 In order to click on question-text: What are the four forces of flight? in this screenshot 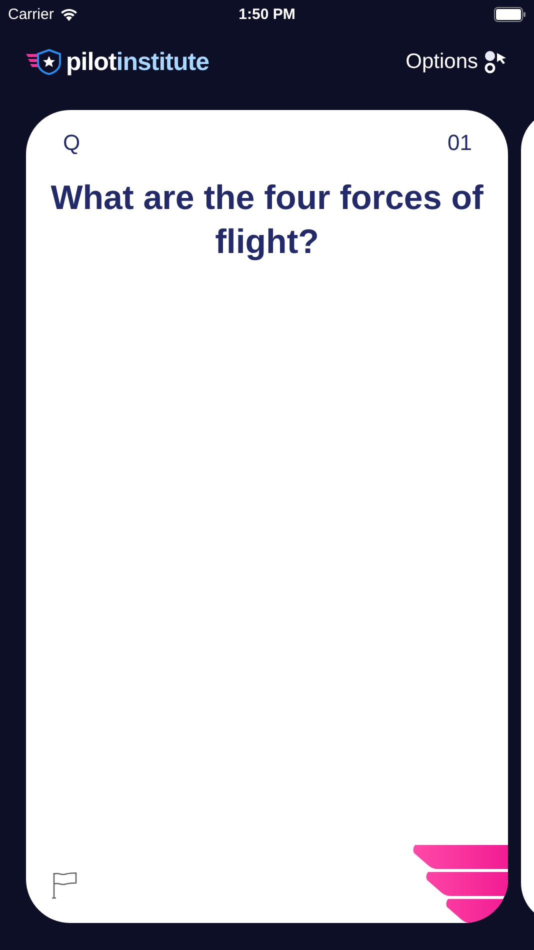, I will do `click(267, 221)`.